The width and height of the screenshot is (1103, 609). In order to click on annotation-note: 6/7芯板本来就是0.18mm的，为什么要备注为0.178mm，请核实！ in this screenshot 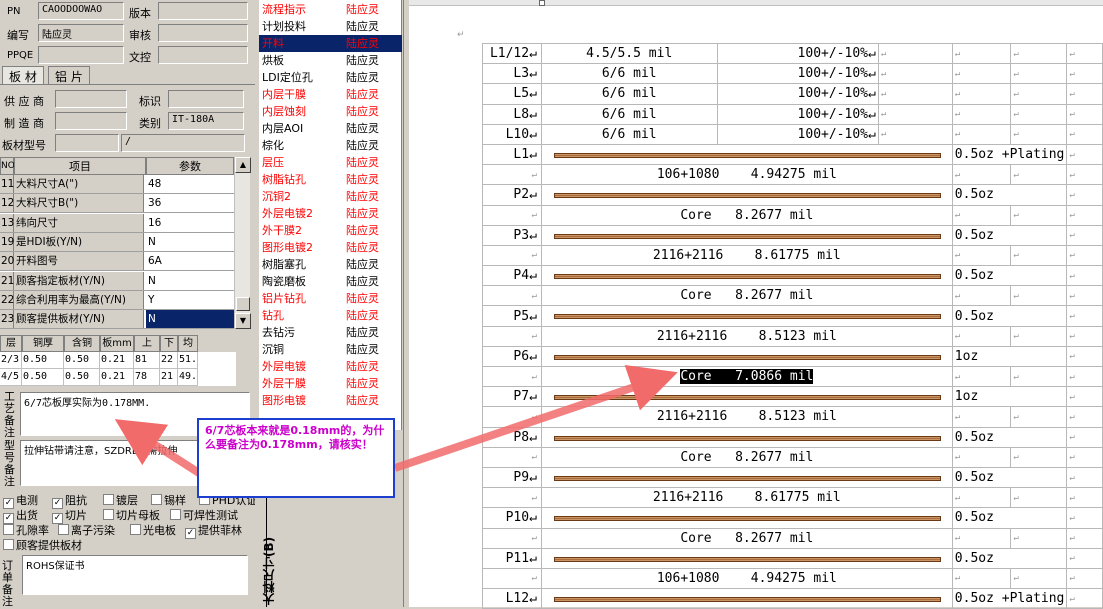, I will do `click(296, 458)`.